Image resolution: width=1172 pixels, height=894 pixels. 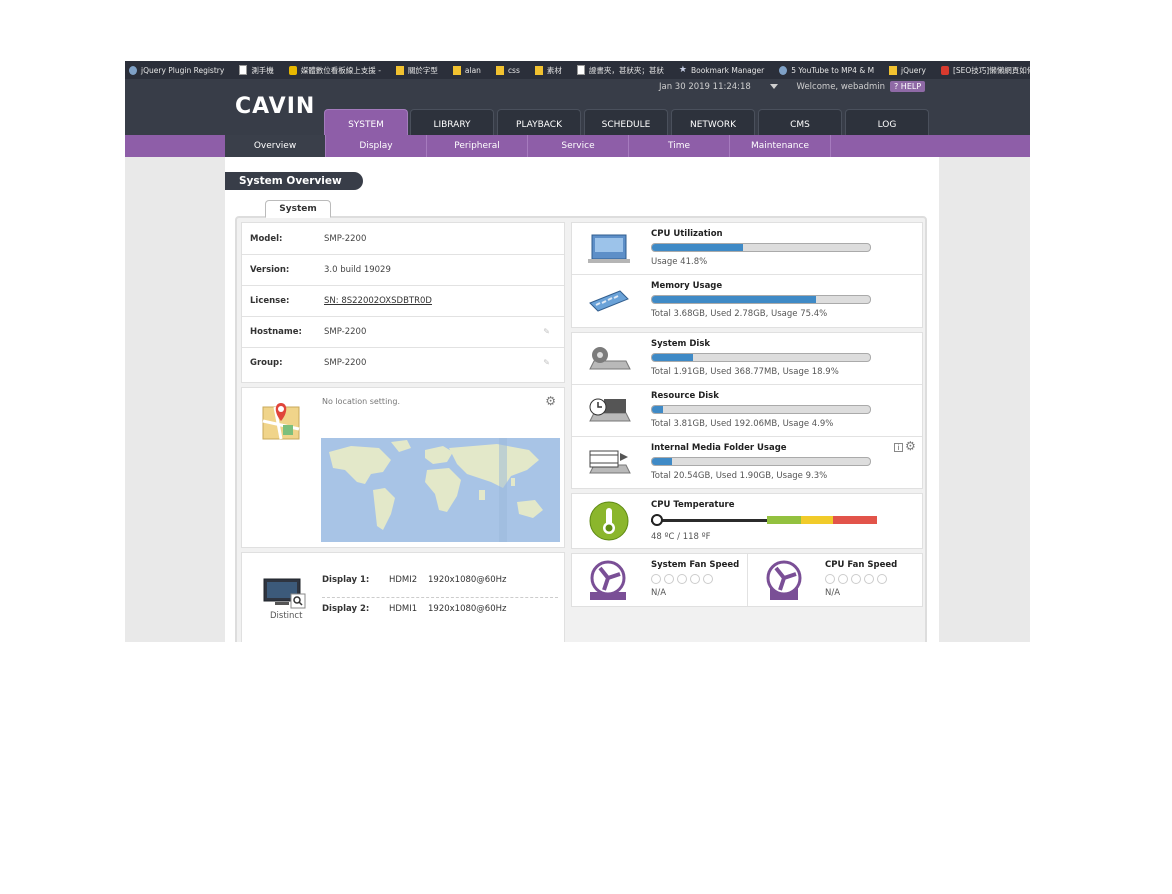 What do you see at coordinates (403, 362) in the screenshot?
I see `info-row-group: Group: SMP-2200 ✎` at bounding box center [403, 362].